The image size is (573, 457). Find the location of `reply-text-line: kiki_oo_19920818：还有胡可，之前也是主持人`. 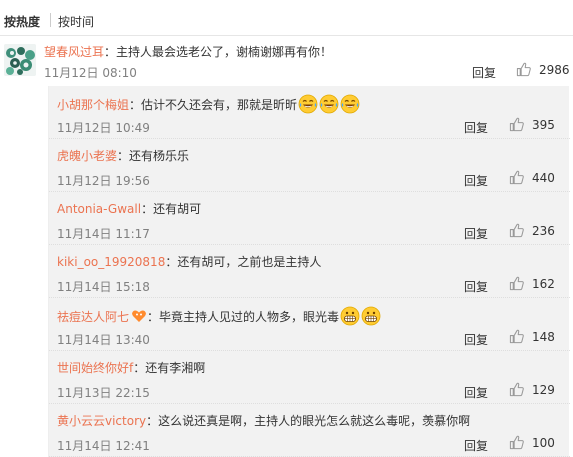

reply-text-line: kiki_oo_19920818：还有胡可，之前也是主持人 is located at coordinates (189, 261).